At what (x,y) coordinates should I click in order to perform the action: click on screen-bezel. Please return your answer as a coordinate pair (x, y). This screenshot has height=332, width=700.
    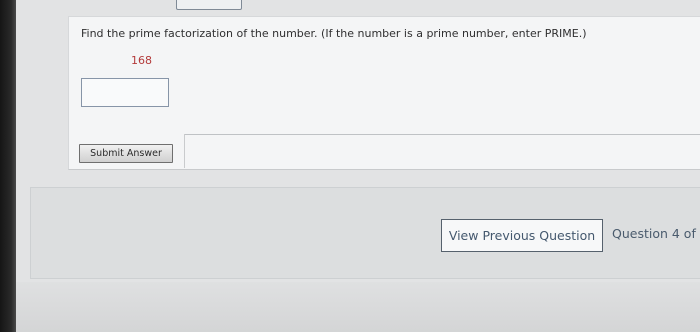
    Looking at the image, I should click on (8, 166).